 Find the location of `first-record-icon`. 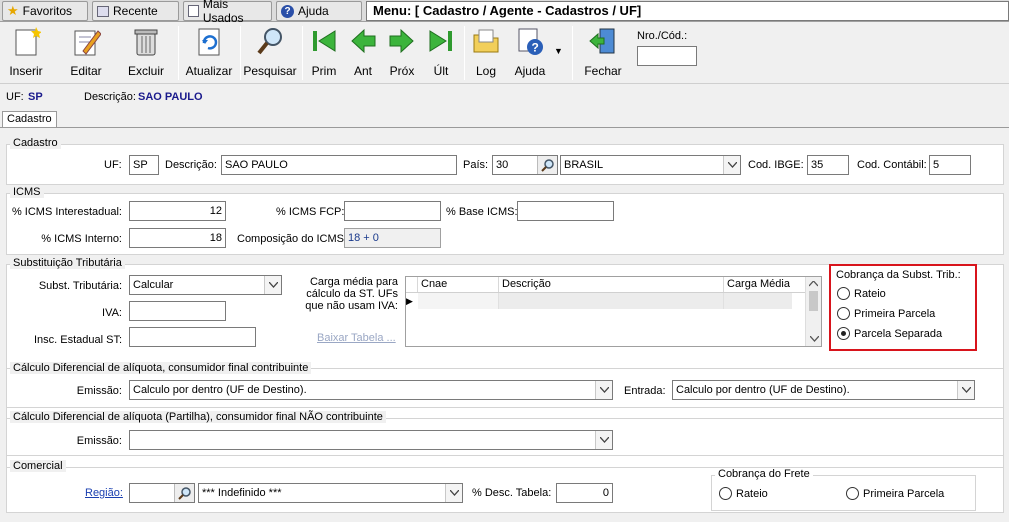

first-record-icon is located at coordinates (324, 41).